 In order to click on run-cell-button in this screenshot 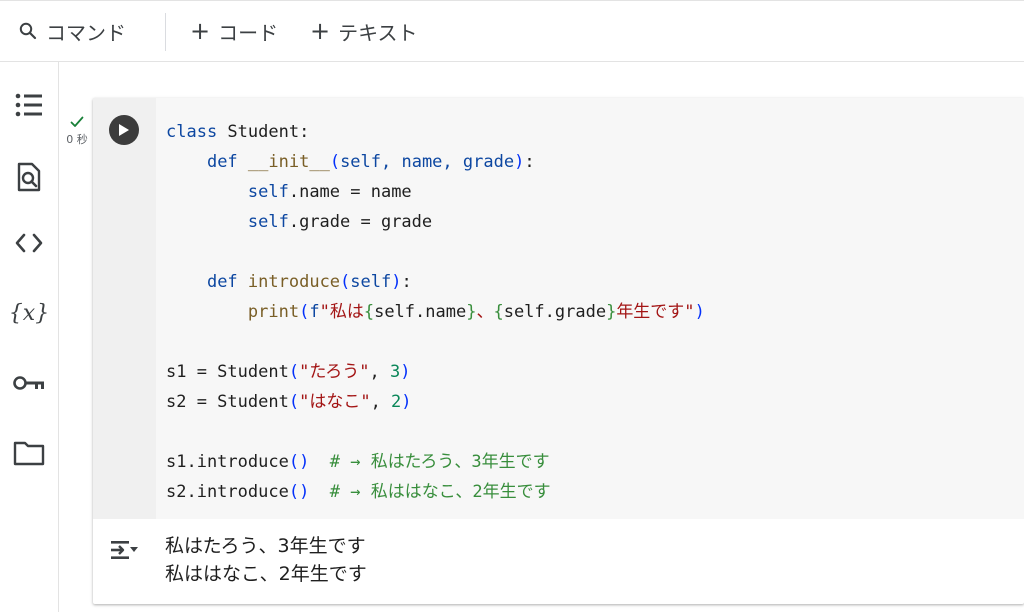, I will do `click(124, 130)`.